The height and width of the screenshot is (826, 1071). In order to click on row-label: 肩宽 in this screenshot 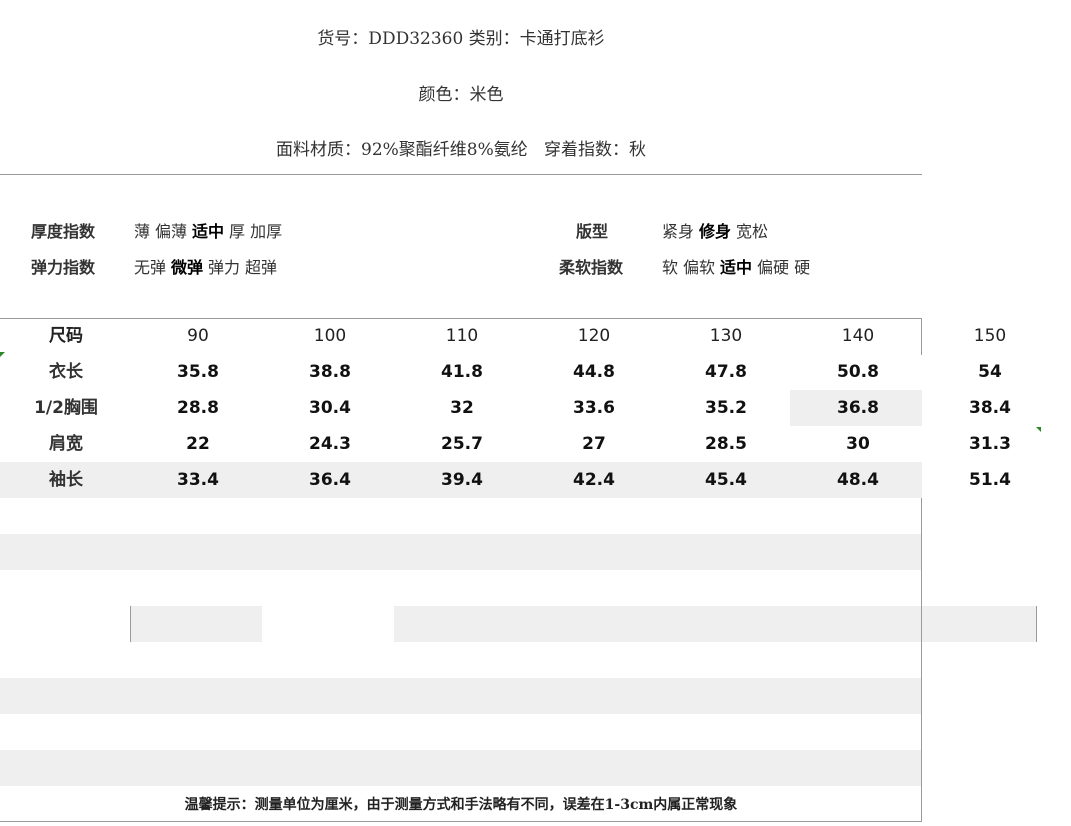, I will do `click(66, 444)`.